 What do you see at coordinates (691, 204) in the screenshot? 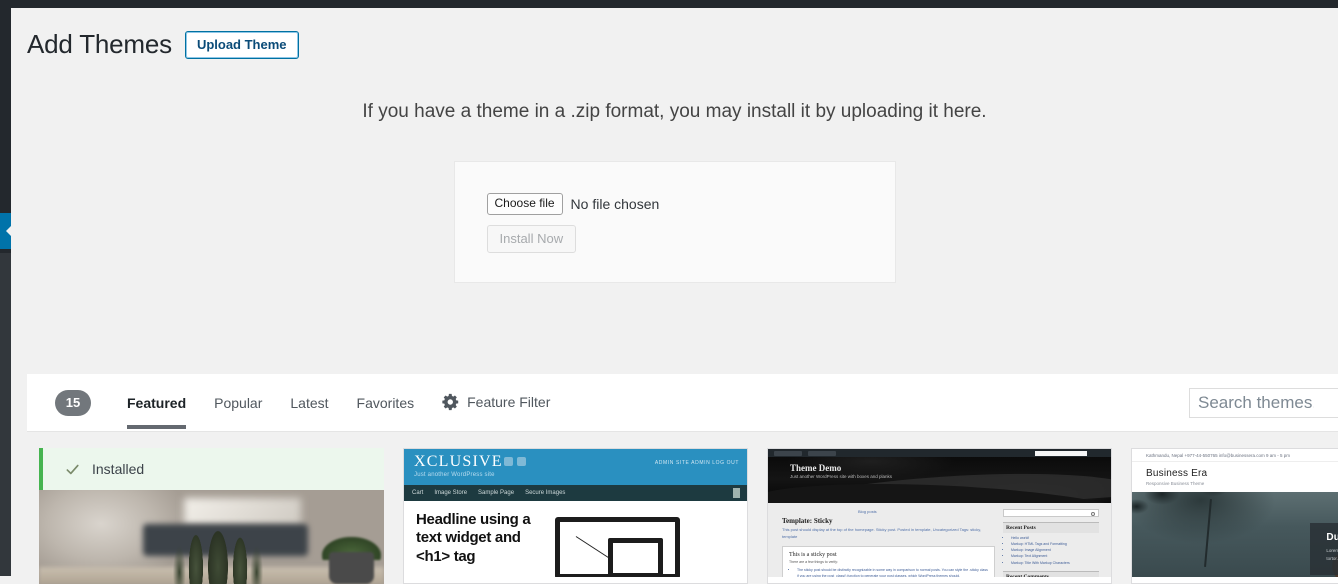
I see `file-input-row: Choose file No file chosen` at bounding box center [691, 204].